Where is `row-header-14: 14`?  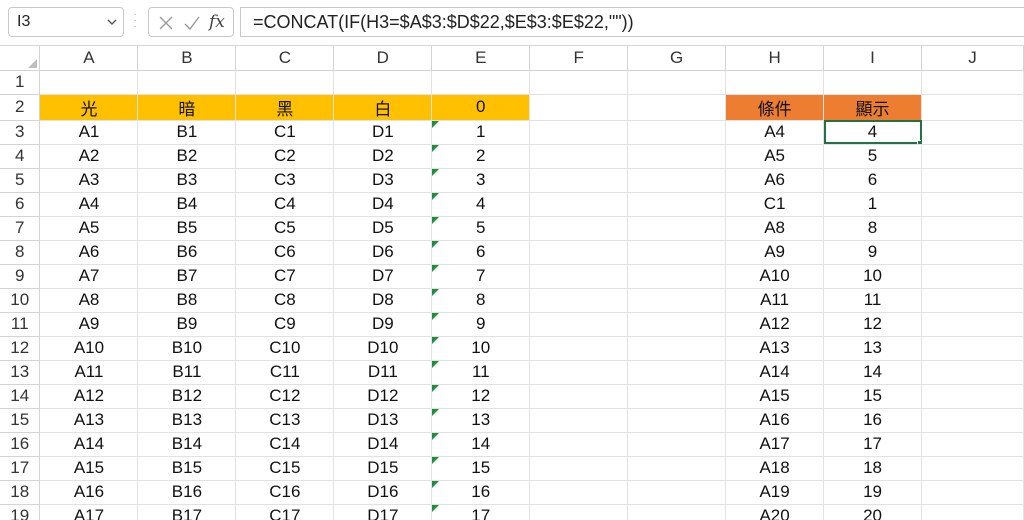
row-header-14: 14 is located at coordinates (20, 396).